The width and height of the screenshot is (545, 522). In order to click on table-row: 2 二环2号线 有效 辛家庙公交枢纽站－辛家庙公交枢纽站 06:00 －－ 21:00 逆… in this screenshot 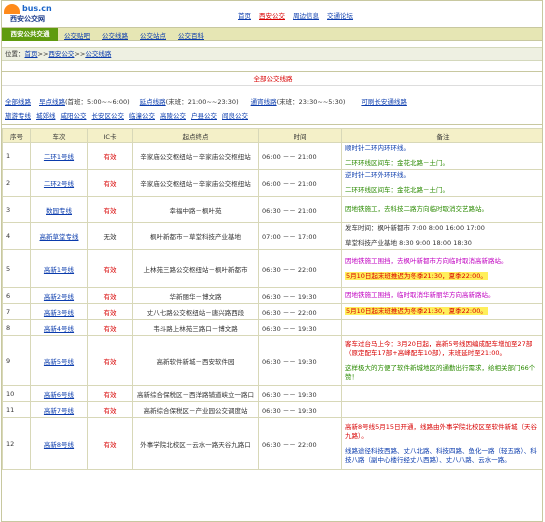, I will do `click(272, 183)`.